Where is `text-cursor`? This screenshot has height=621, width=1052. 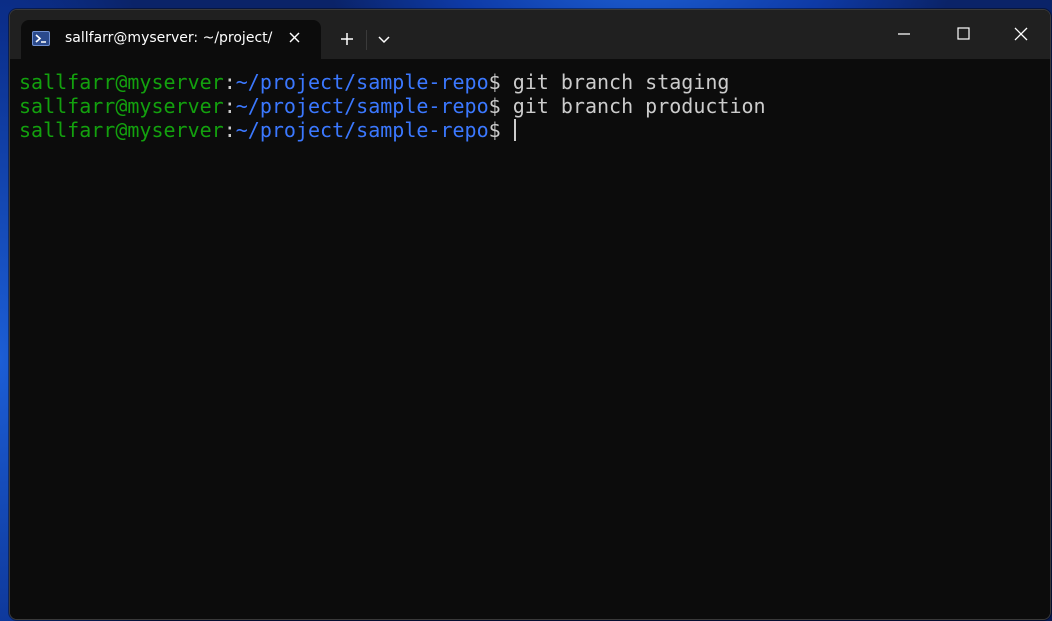 text-cursor is located at coordinates (514, 130).